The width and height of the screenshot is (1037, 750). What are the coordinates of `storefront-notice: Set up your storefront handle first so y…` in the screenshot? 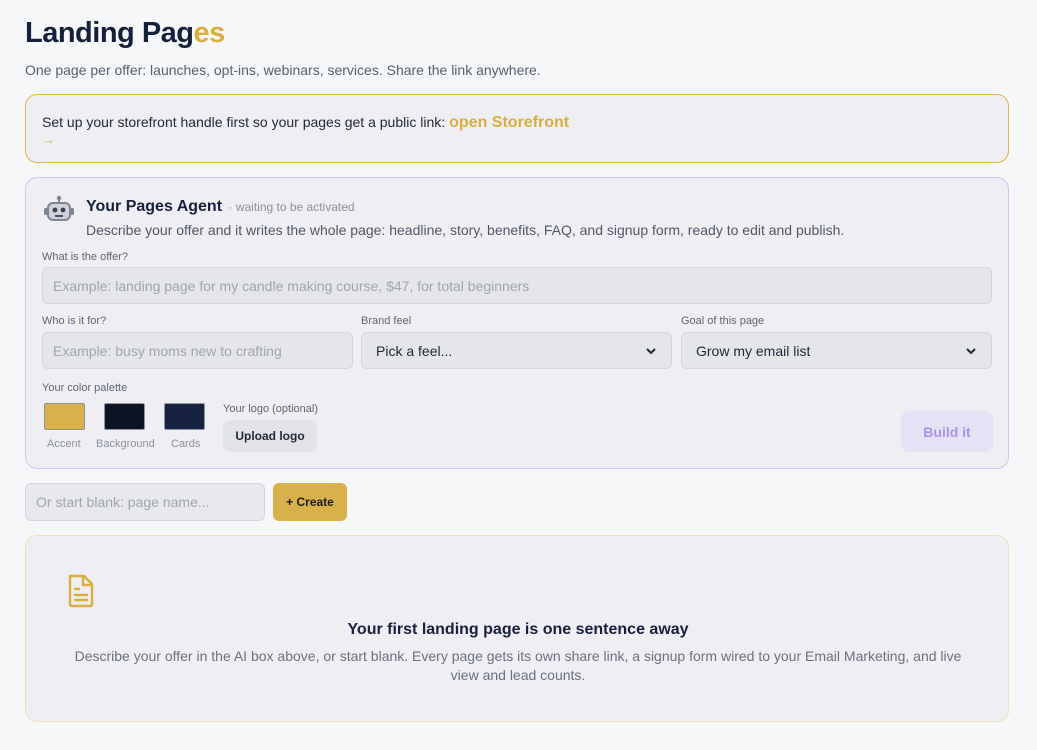 It's located at (517, 128).